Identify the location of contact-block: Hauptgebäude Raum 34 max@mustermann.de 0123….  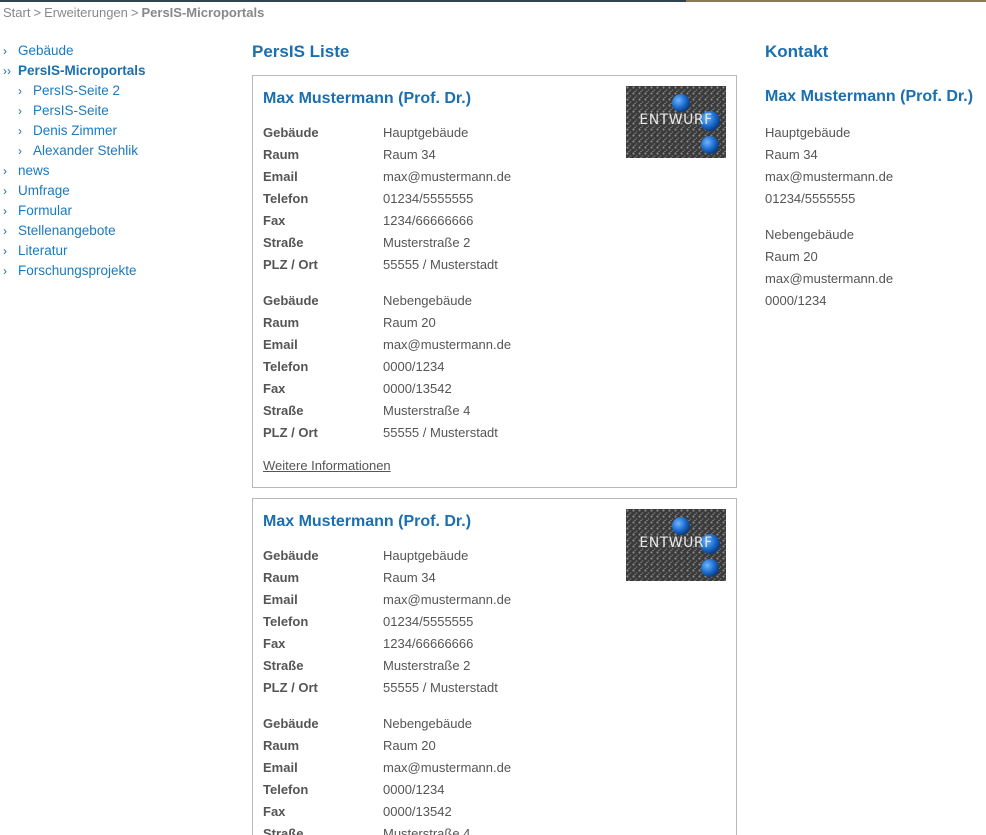
(875, 166).